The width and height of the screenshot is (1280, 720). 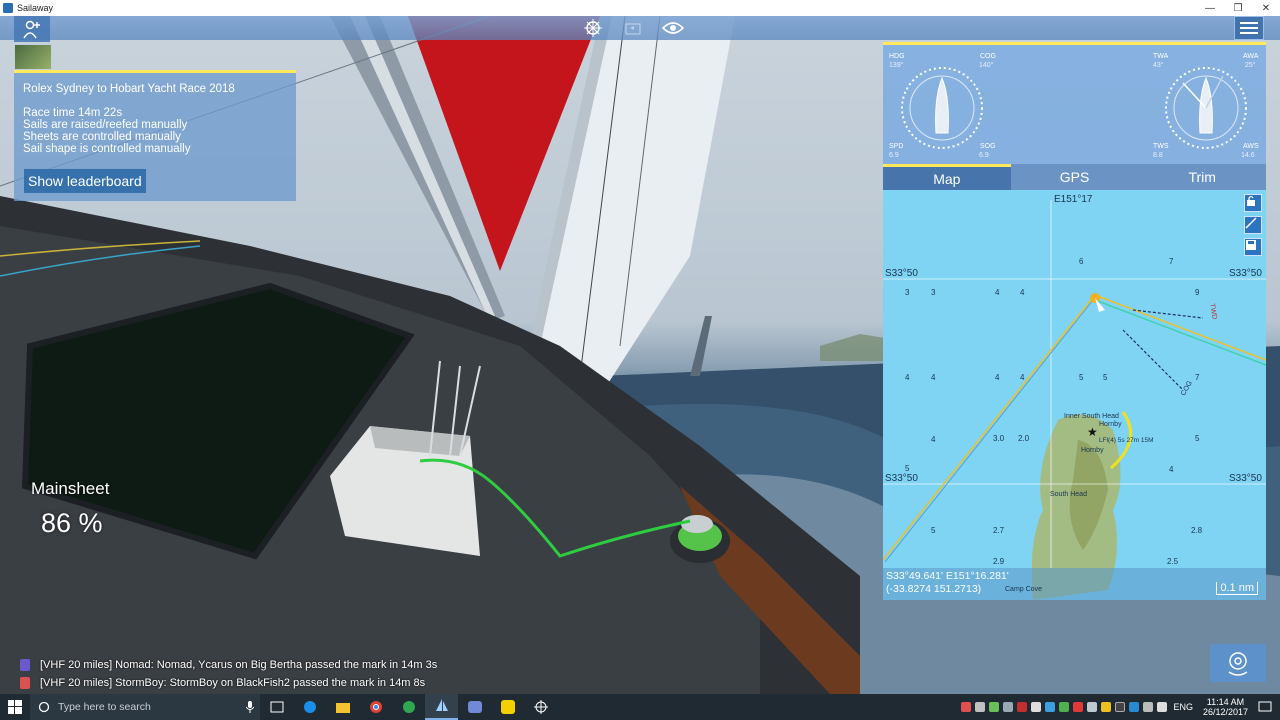 What do you see at coordinates (540, 707) in the screenshot?
I see `helm-app-icon` at bounding box center [540, 707].